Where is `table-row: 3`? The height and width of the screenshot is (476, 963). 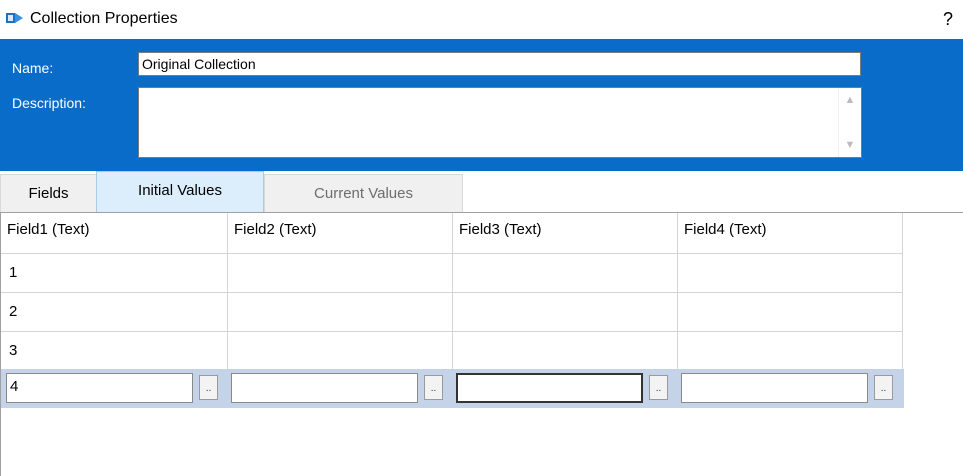 table-row: 3 is located at coordinates (452, 351).